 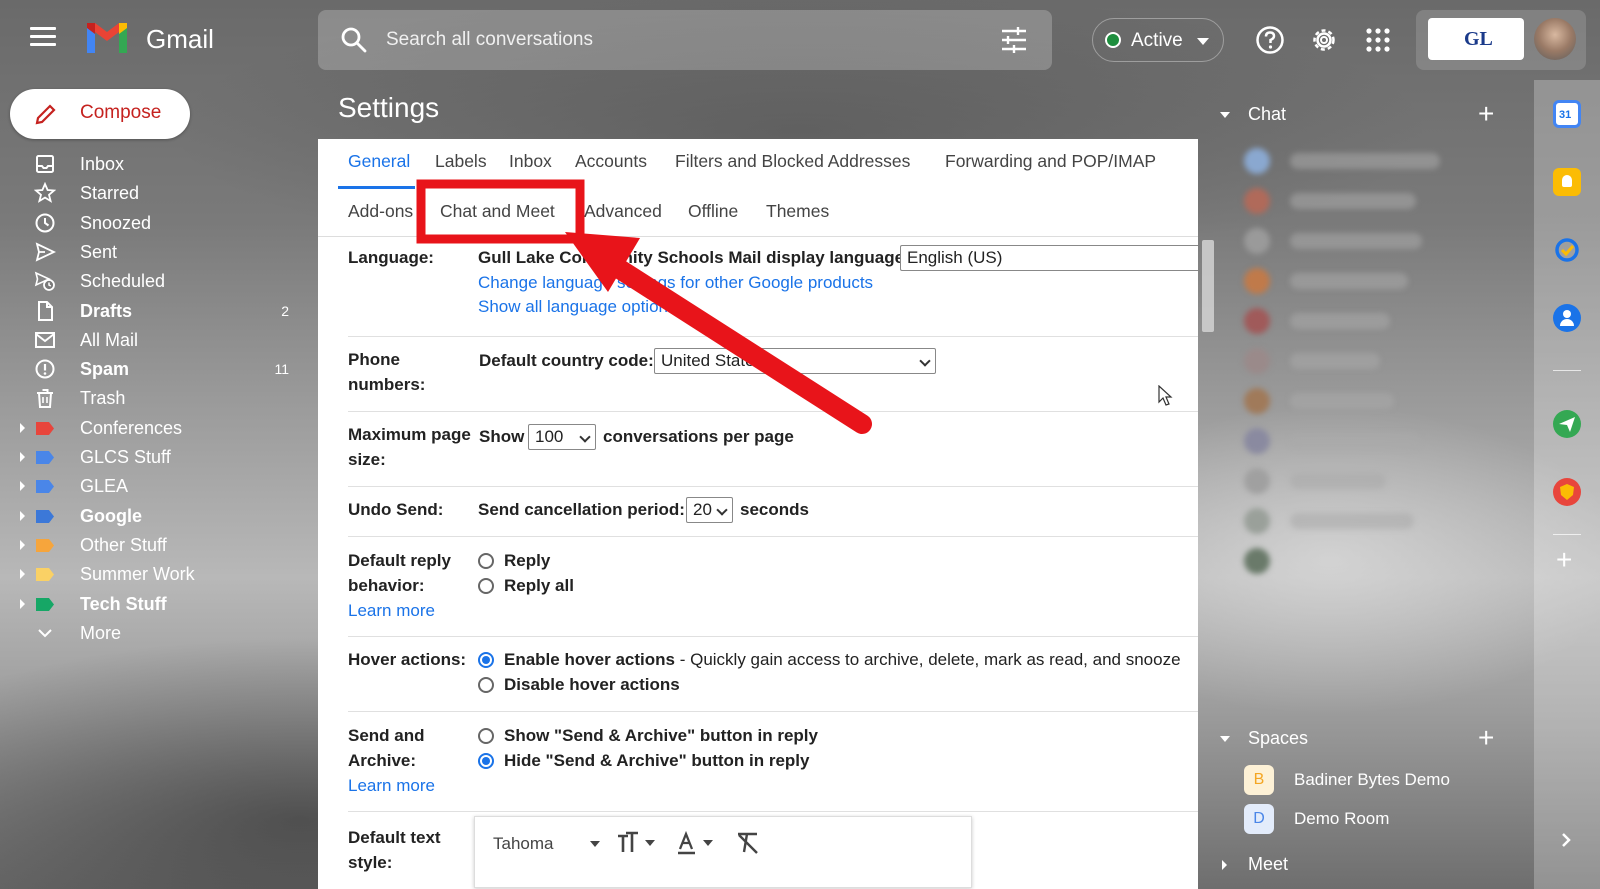 I want to click on label-item-glea: GLEA, so click(x=152, y=486).